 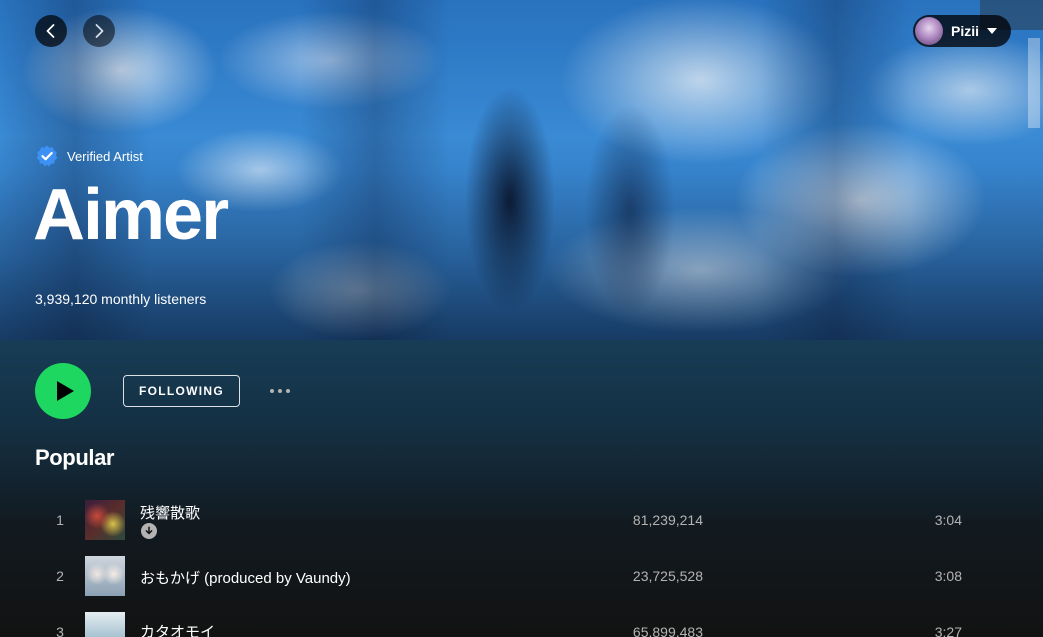 I want to click on chevron-left-icon, so click(x=50, y=31).